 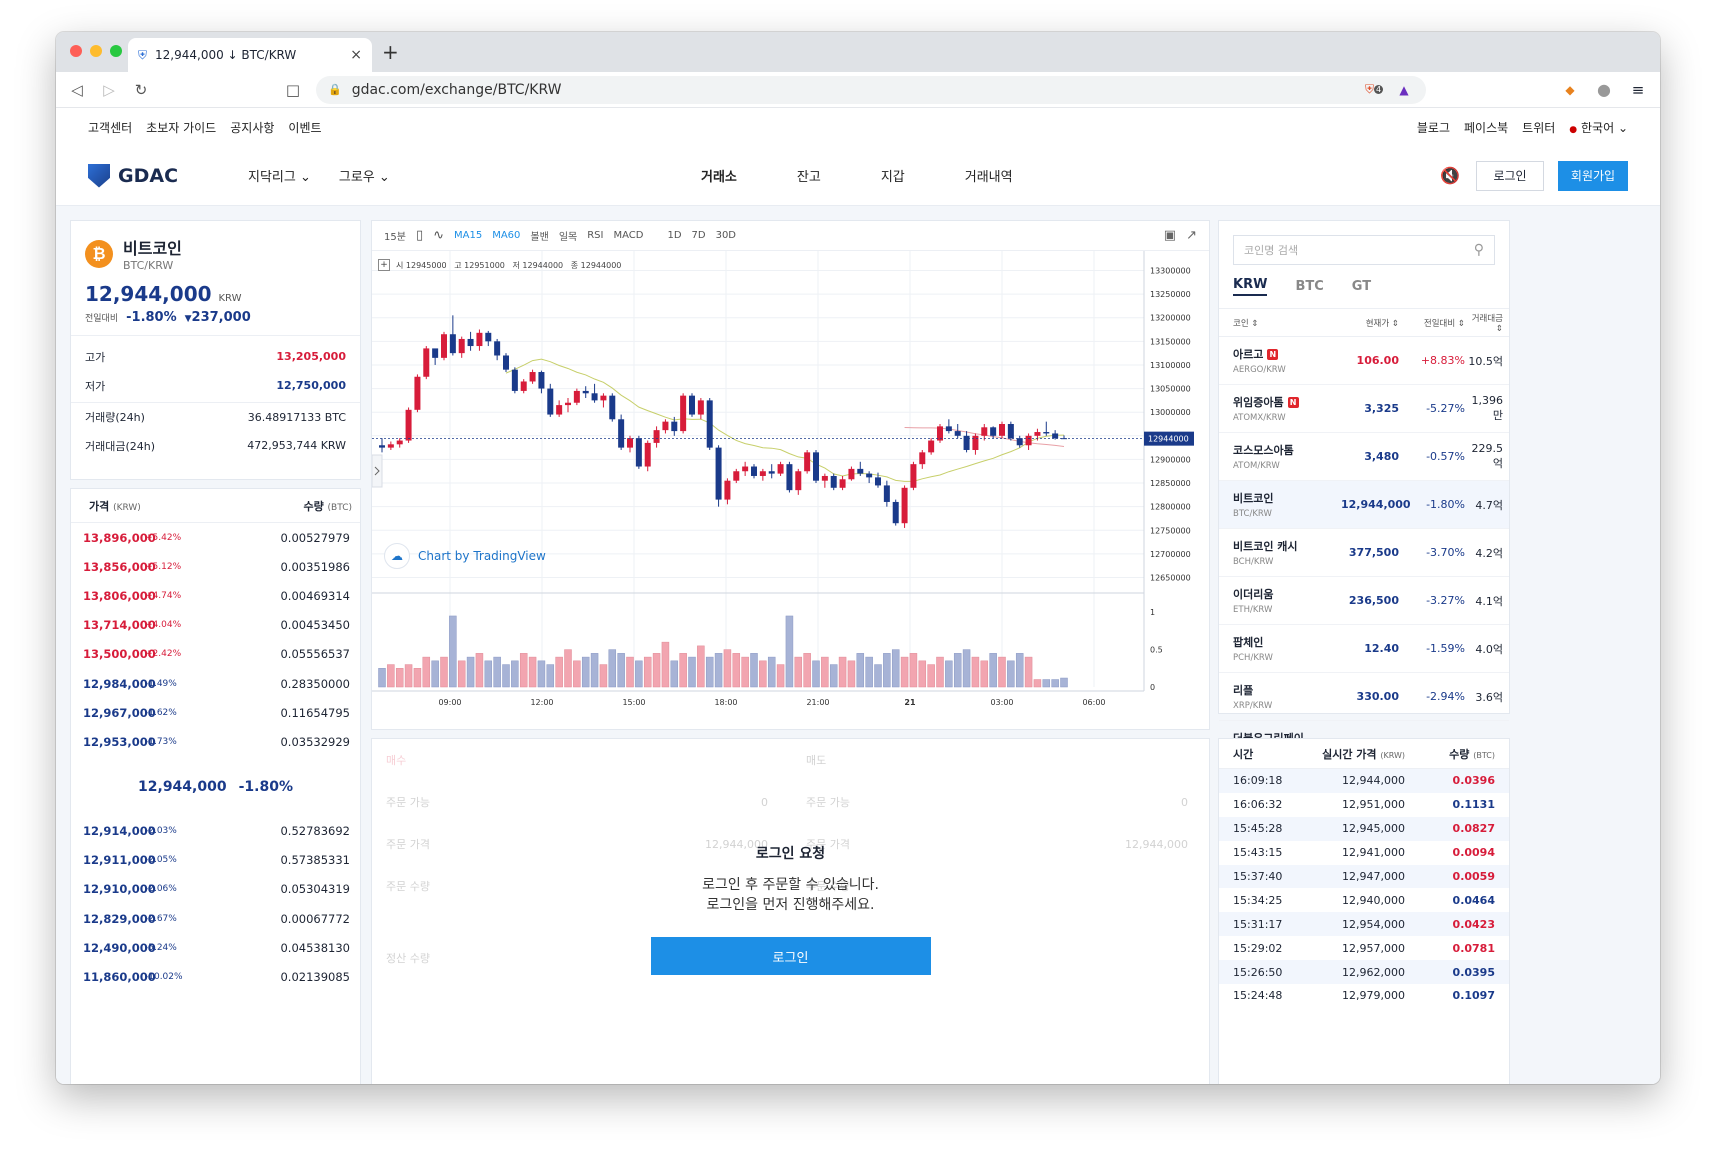 What do you see at coordinates (1484, 323) in the screenshot?
I see `header-volume: 거래대금 ⇕` at bounding box center [1484, 323].